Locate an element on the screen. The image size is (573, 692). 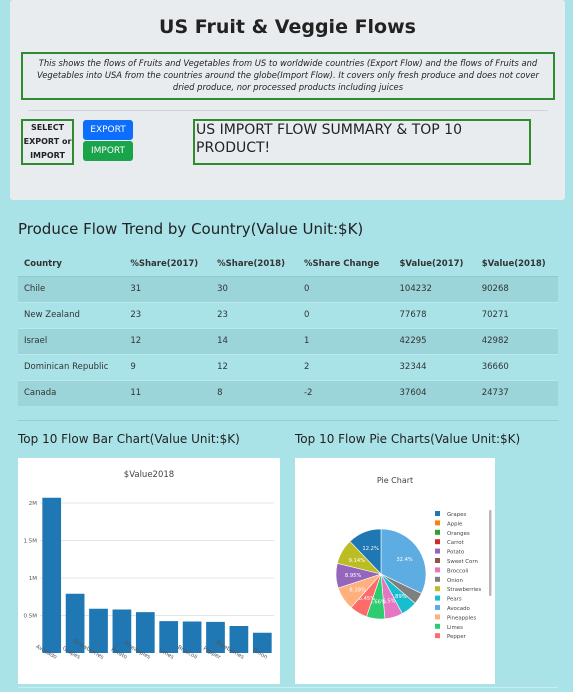
column-header: %Share(2018) is located at coordinates (254, 264).